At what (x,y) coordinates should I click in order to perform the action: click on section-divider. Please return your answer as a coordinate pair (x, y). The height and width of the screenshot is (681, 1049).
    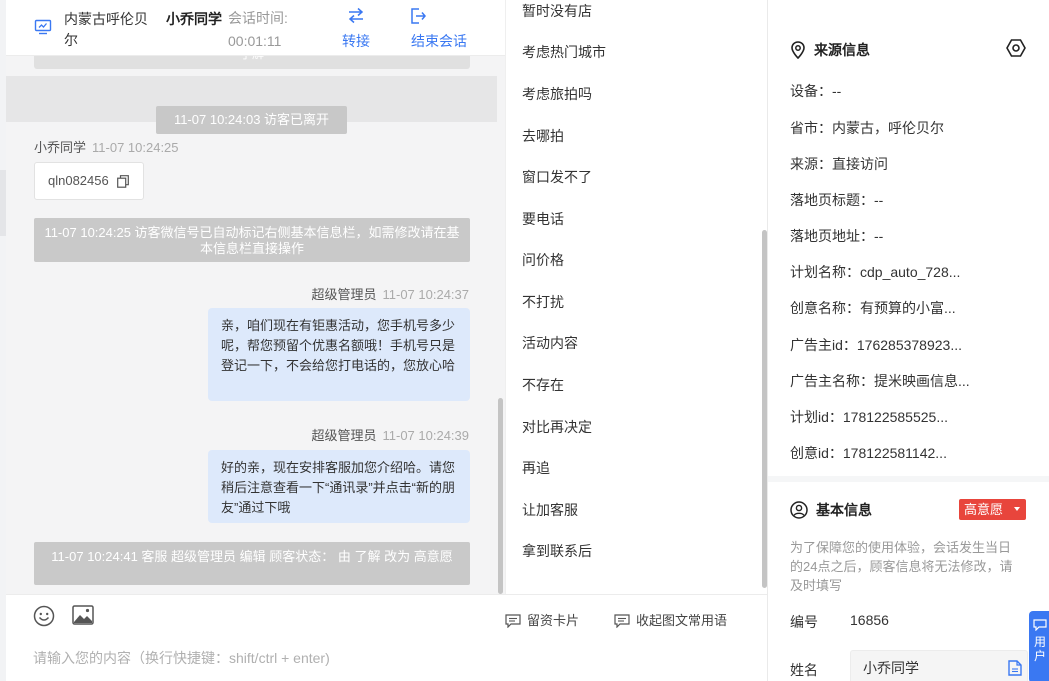
    Looking at the image, I should click on (908, 479).